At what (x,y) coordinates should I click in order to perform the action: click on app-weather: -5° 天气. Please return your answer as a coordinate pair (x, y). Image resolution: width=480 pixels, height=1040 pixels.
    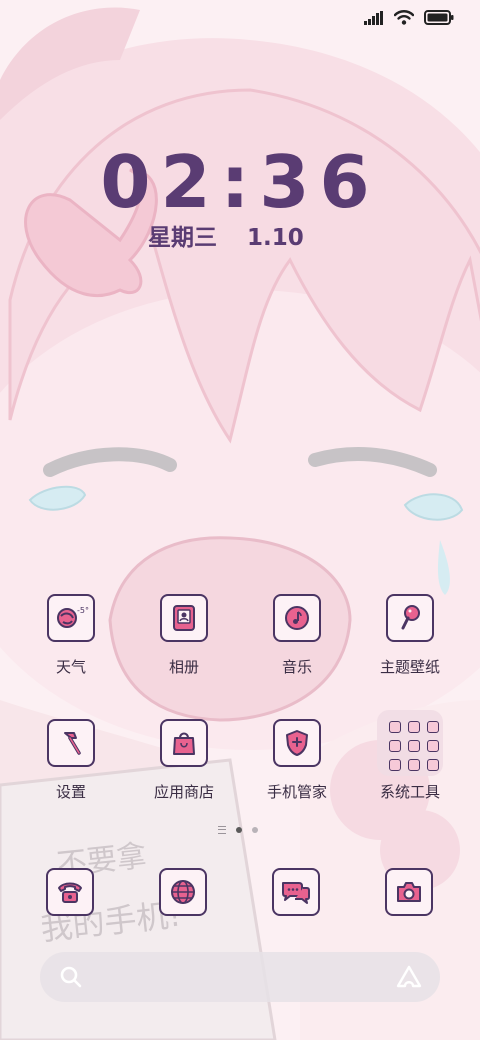
    Looking at the image, I should click on (71, 635).